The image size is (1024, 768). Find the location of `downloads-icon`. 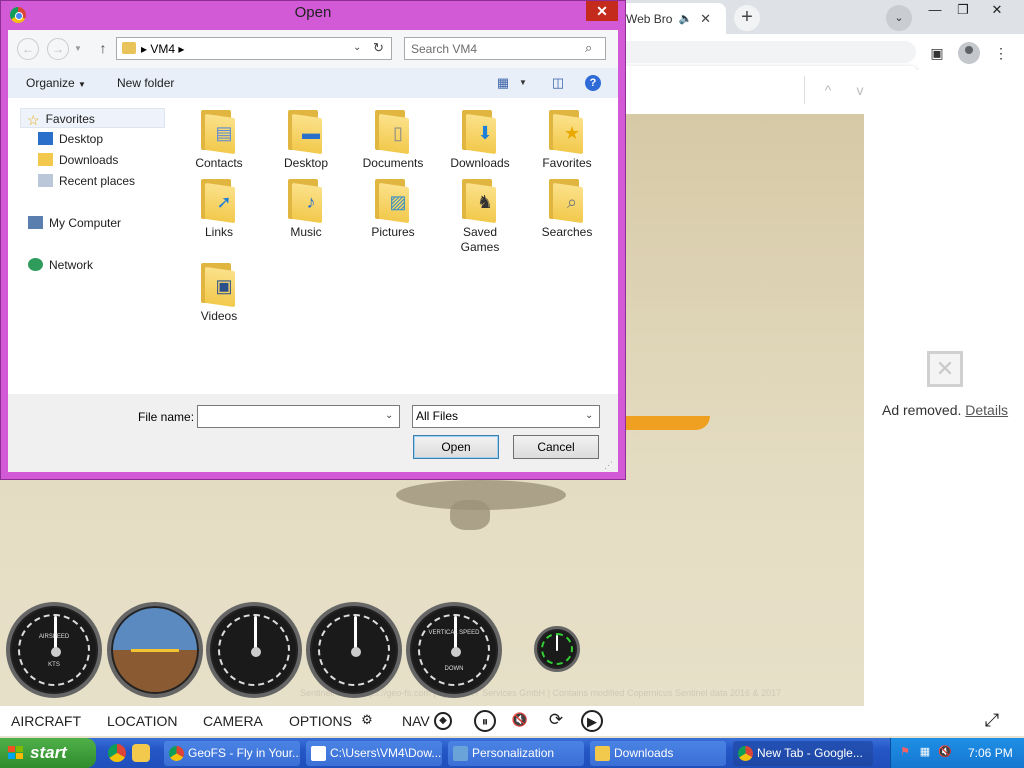

downloads-icon is located at coordinates (45, 159).